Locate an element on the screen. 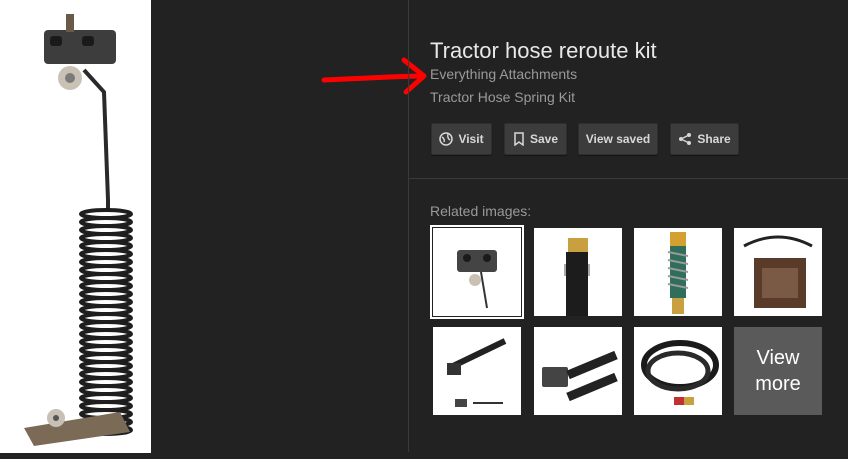 The image size is (848, 459). visit-button: Visit is located at coordinates (461, 139).